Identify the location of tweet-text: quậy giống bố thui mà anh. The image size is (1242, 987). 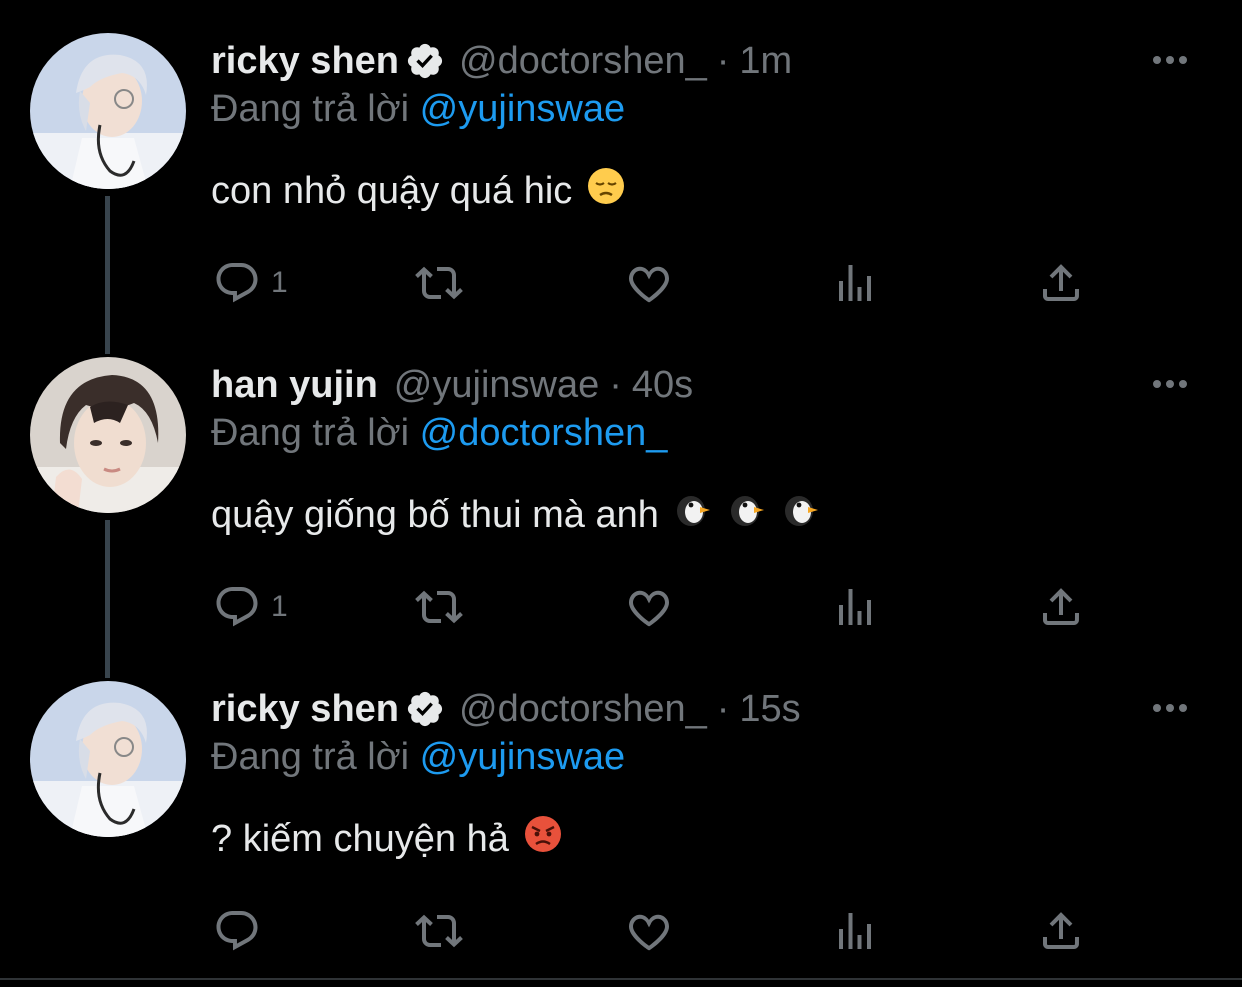
(516, 515).